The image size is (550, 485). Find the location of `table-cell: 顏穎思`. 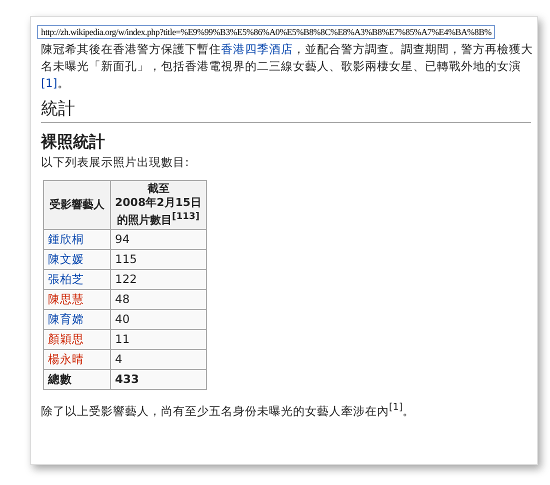

table-cell: 顏穎思 is located at coordinates (77, 339).